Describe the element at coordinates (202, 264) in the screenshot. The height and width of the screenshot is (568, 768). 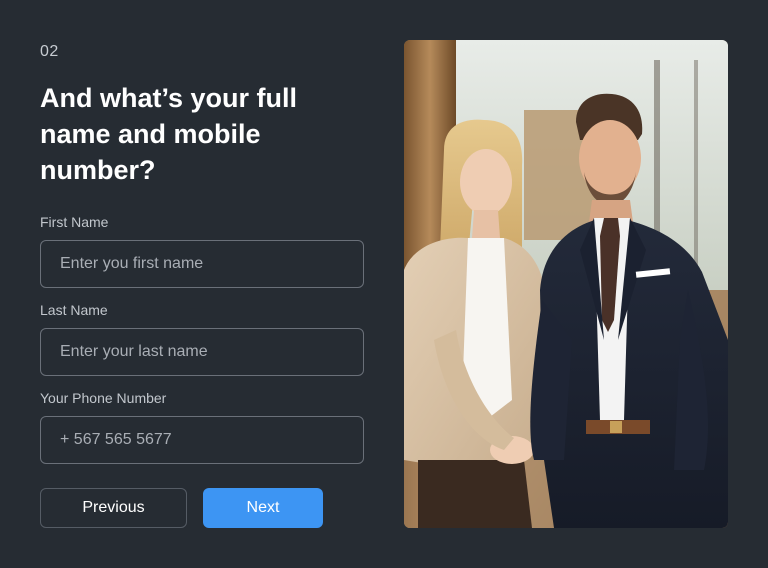
I see `first-name-field` at that location.